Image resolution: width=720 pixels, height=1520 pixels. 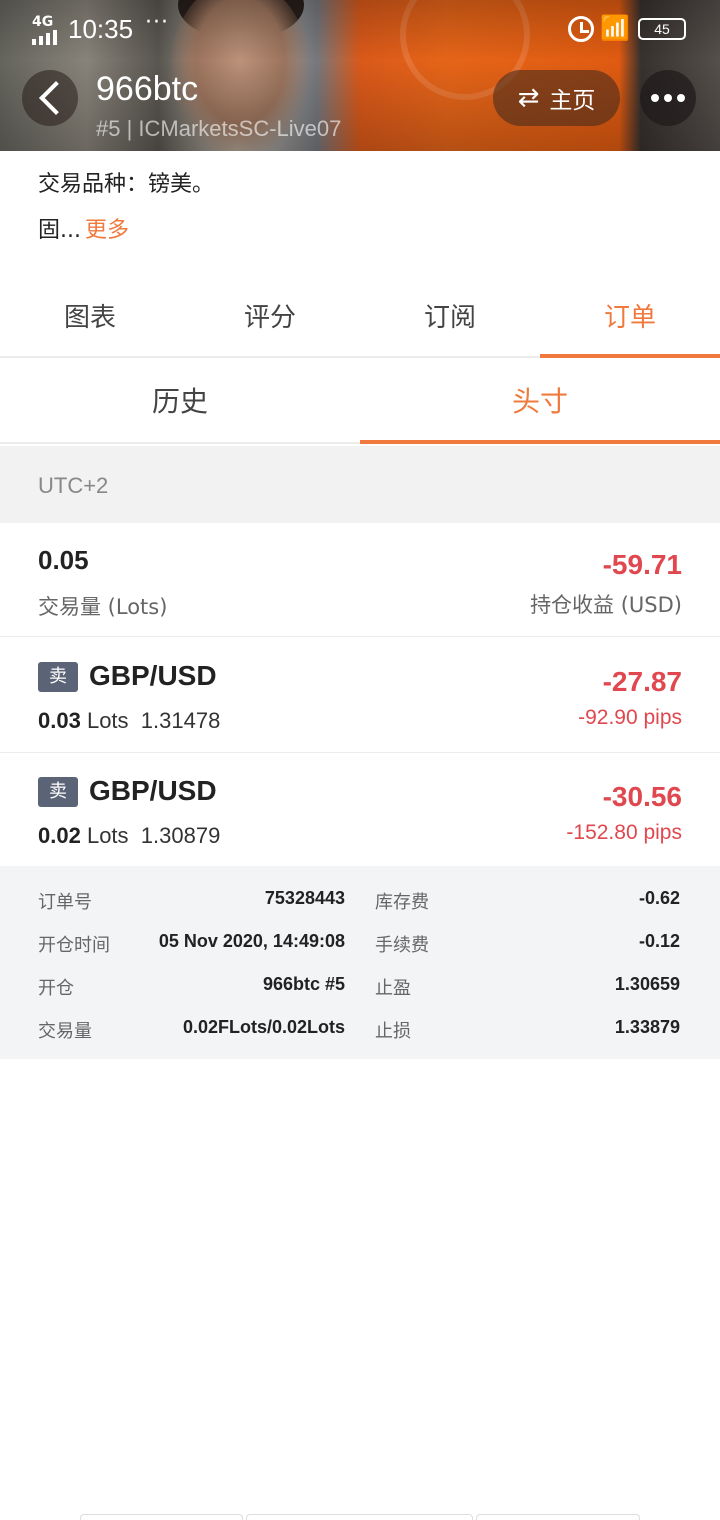 I want to click on alarm-icon, so click(x=581, y=29).